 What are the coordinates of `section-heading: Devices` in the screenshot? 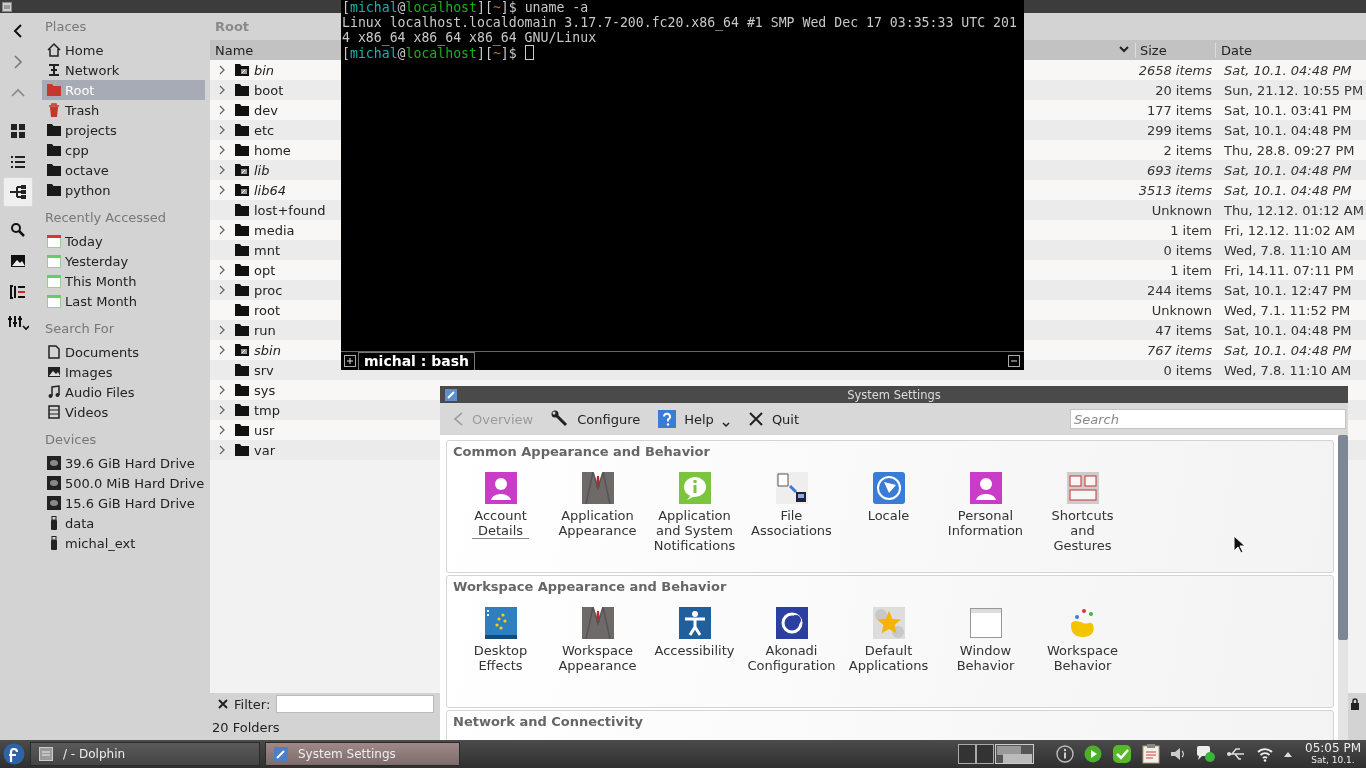 It's located at (71, 440).